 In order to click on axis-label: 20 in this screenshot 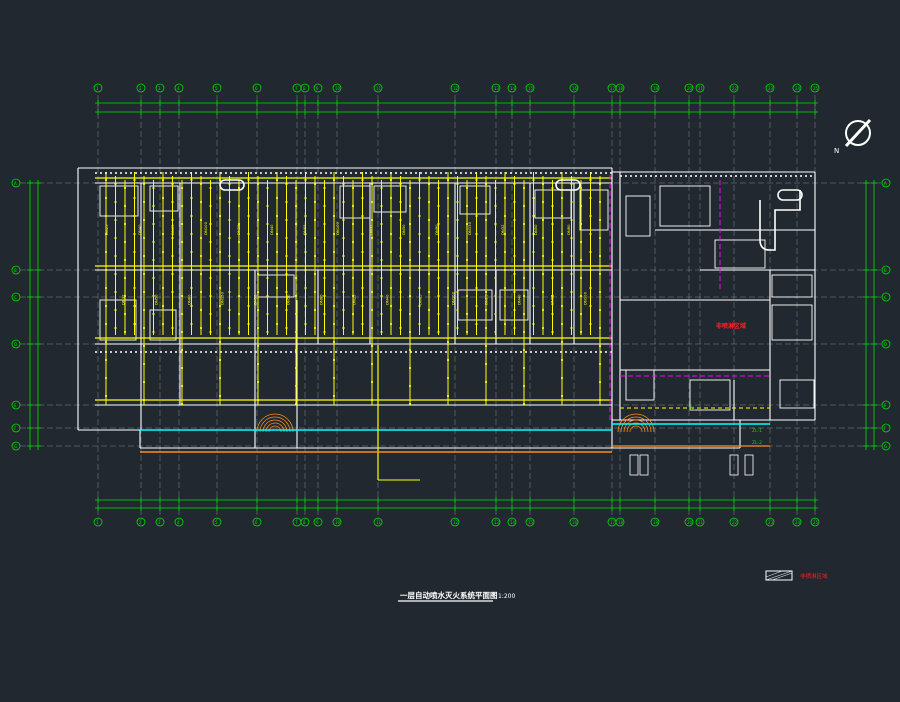, I will do `click(690, 88)`.